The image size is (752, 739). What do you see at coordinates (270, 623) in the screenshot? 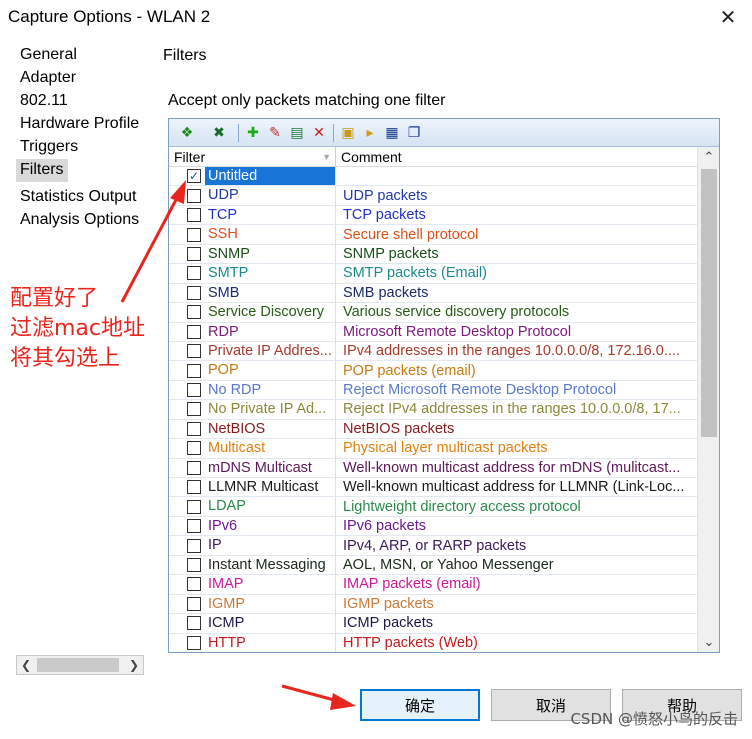
I see `filter-name: ICMP` at bounding box center [270, 623].